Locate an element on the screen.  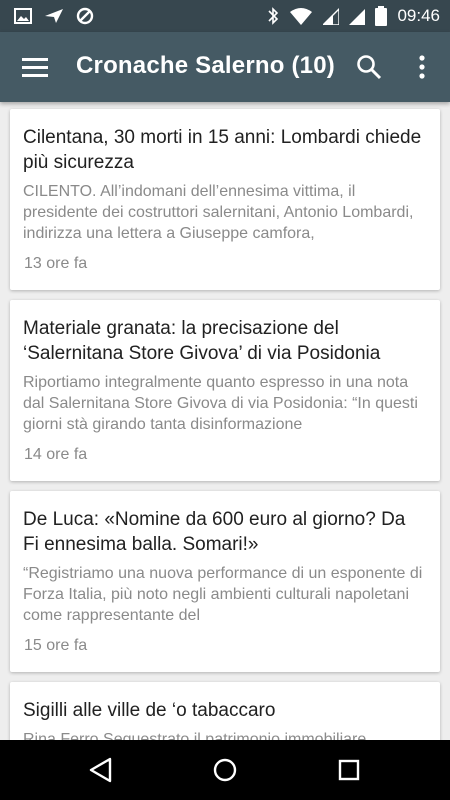
page-title: Cronache Salerno (10) is located at coordinates (205, 65).